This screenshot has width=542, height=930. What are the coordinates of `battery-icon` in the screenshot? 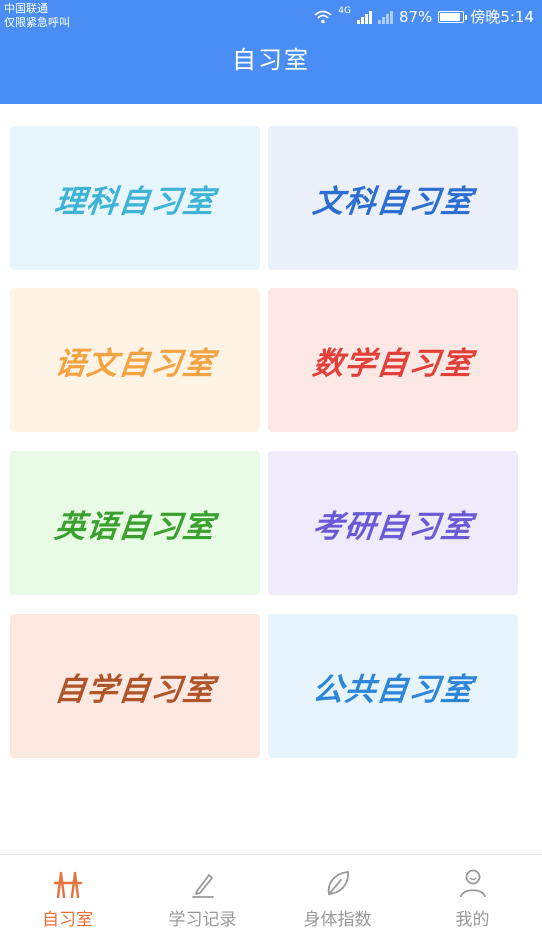 It's located at (453, 16).